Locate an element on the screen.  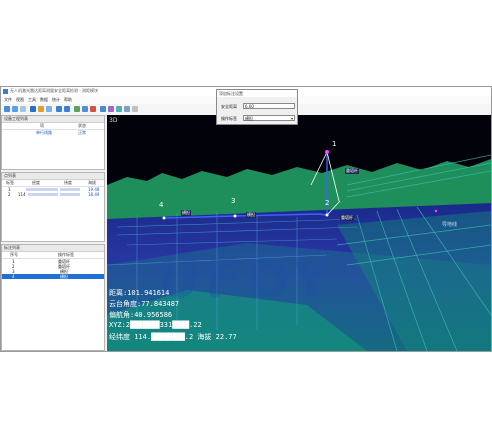
marker-settings-dialog: 添加标注设置 安全距离 6.00 操作标签 横担 ▾ is located at coordinates (257, 107).